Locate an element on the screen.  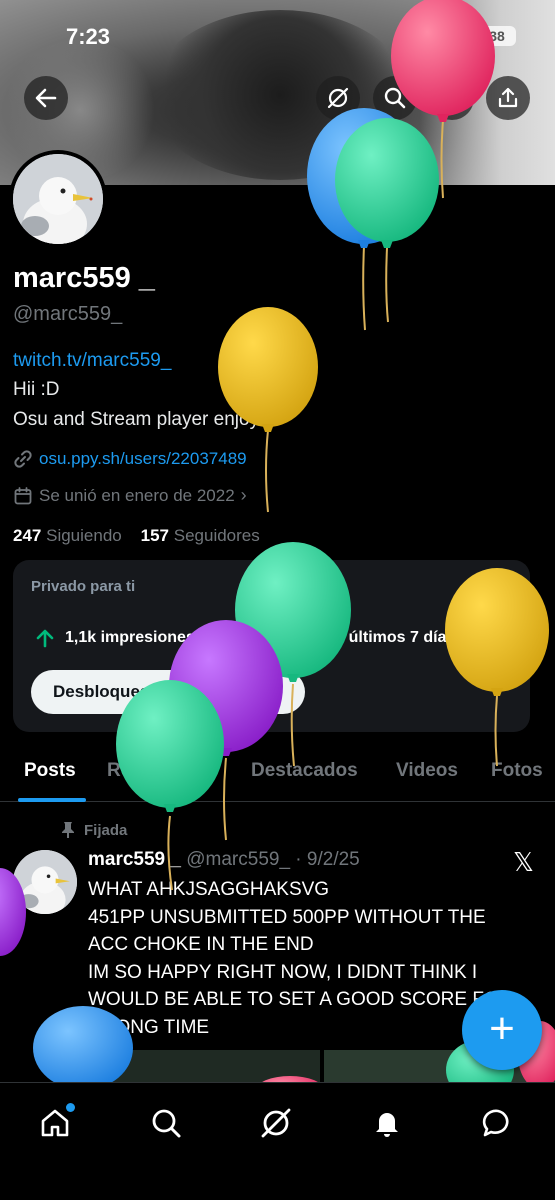
status-time: 7:23 is located at coordinates (88, 36).